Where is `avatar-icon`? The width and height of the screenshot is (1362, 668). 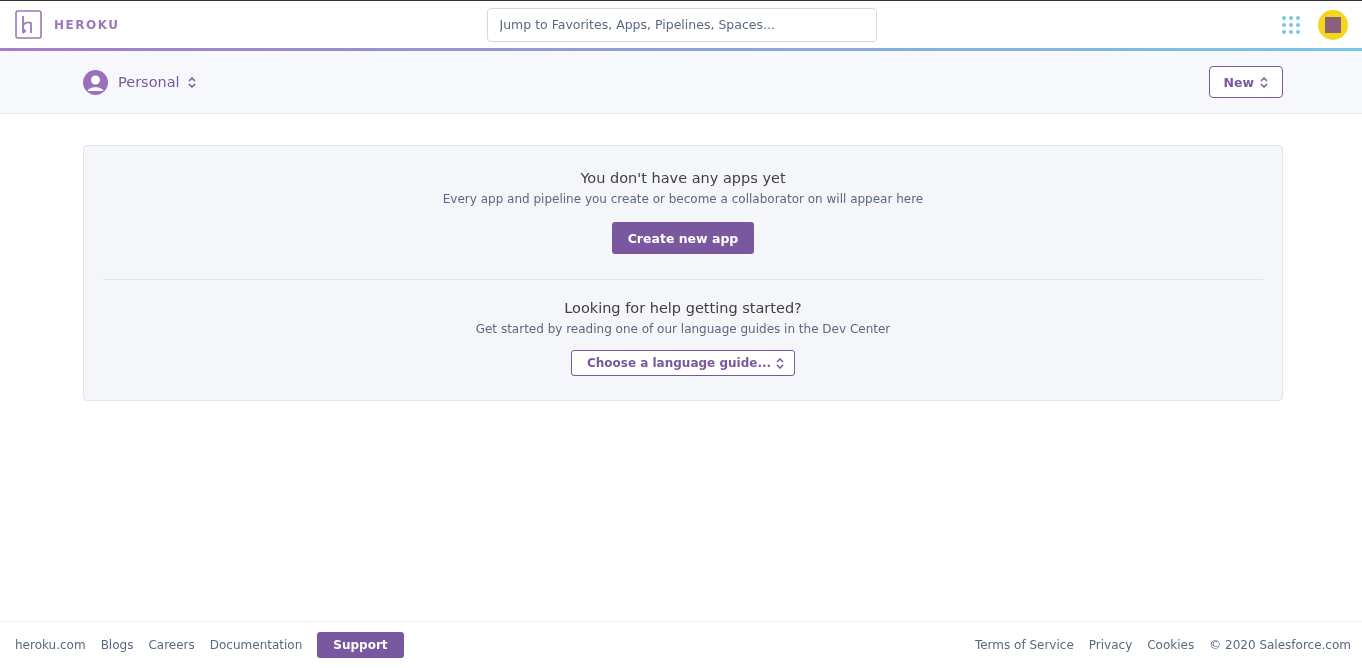
avatar-icon is located at coordinates (1333, 24).